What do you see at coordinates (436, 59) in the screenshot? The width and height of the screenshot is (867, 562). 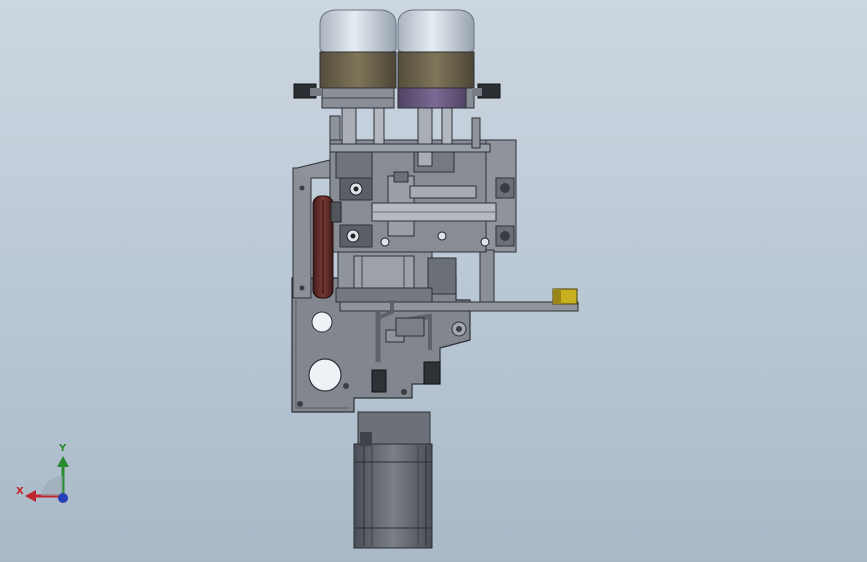 I see `suction-cup-right` at bounding box center [436, 59].